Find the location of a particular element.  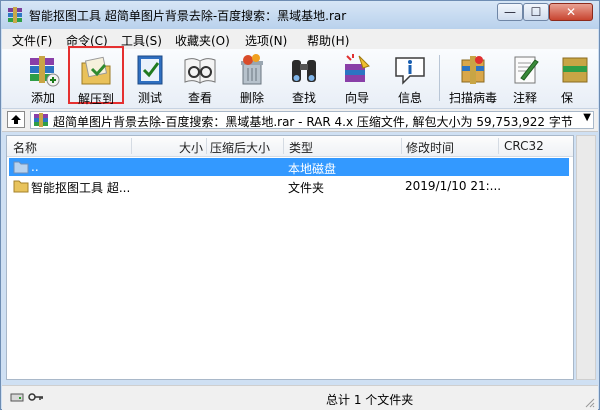

key-icon is located at coordinates (36, 397).